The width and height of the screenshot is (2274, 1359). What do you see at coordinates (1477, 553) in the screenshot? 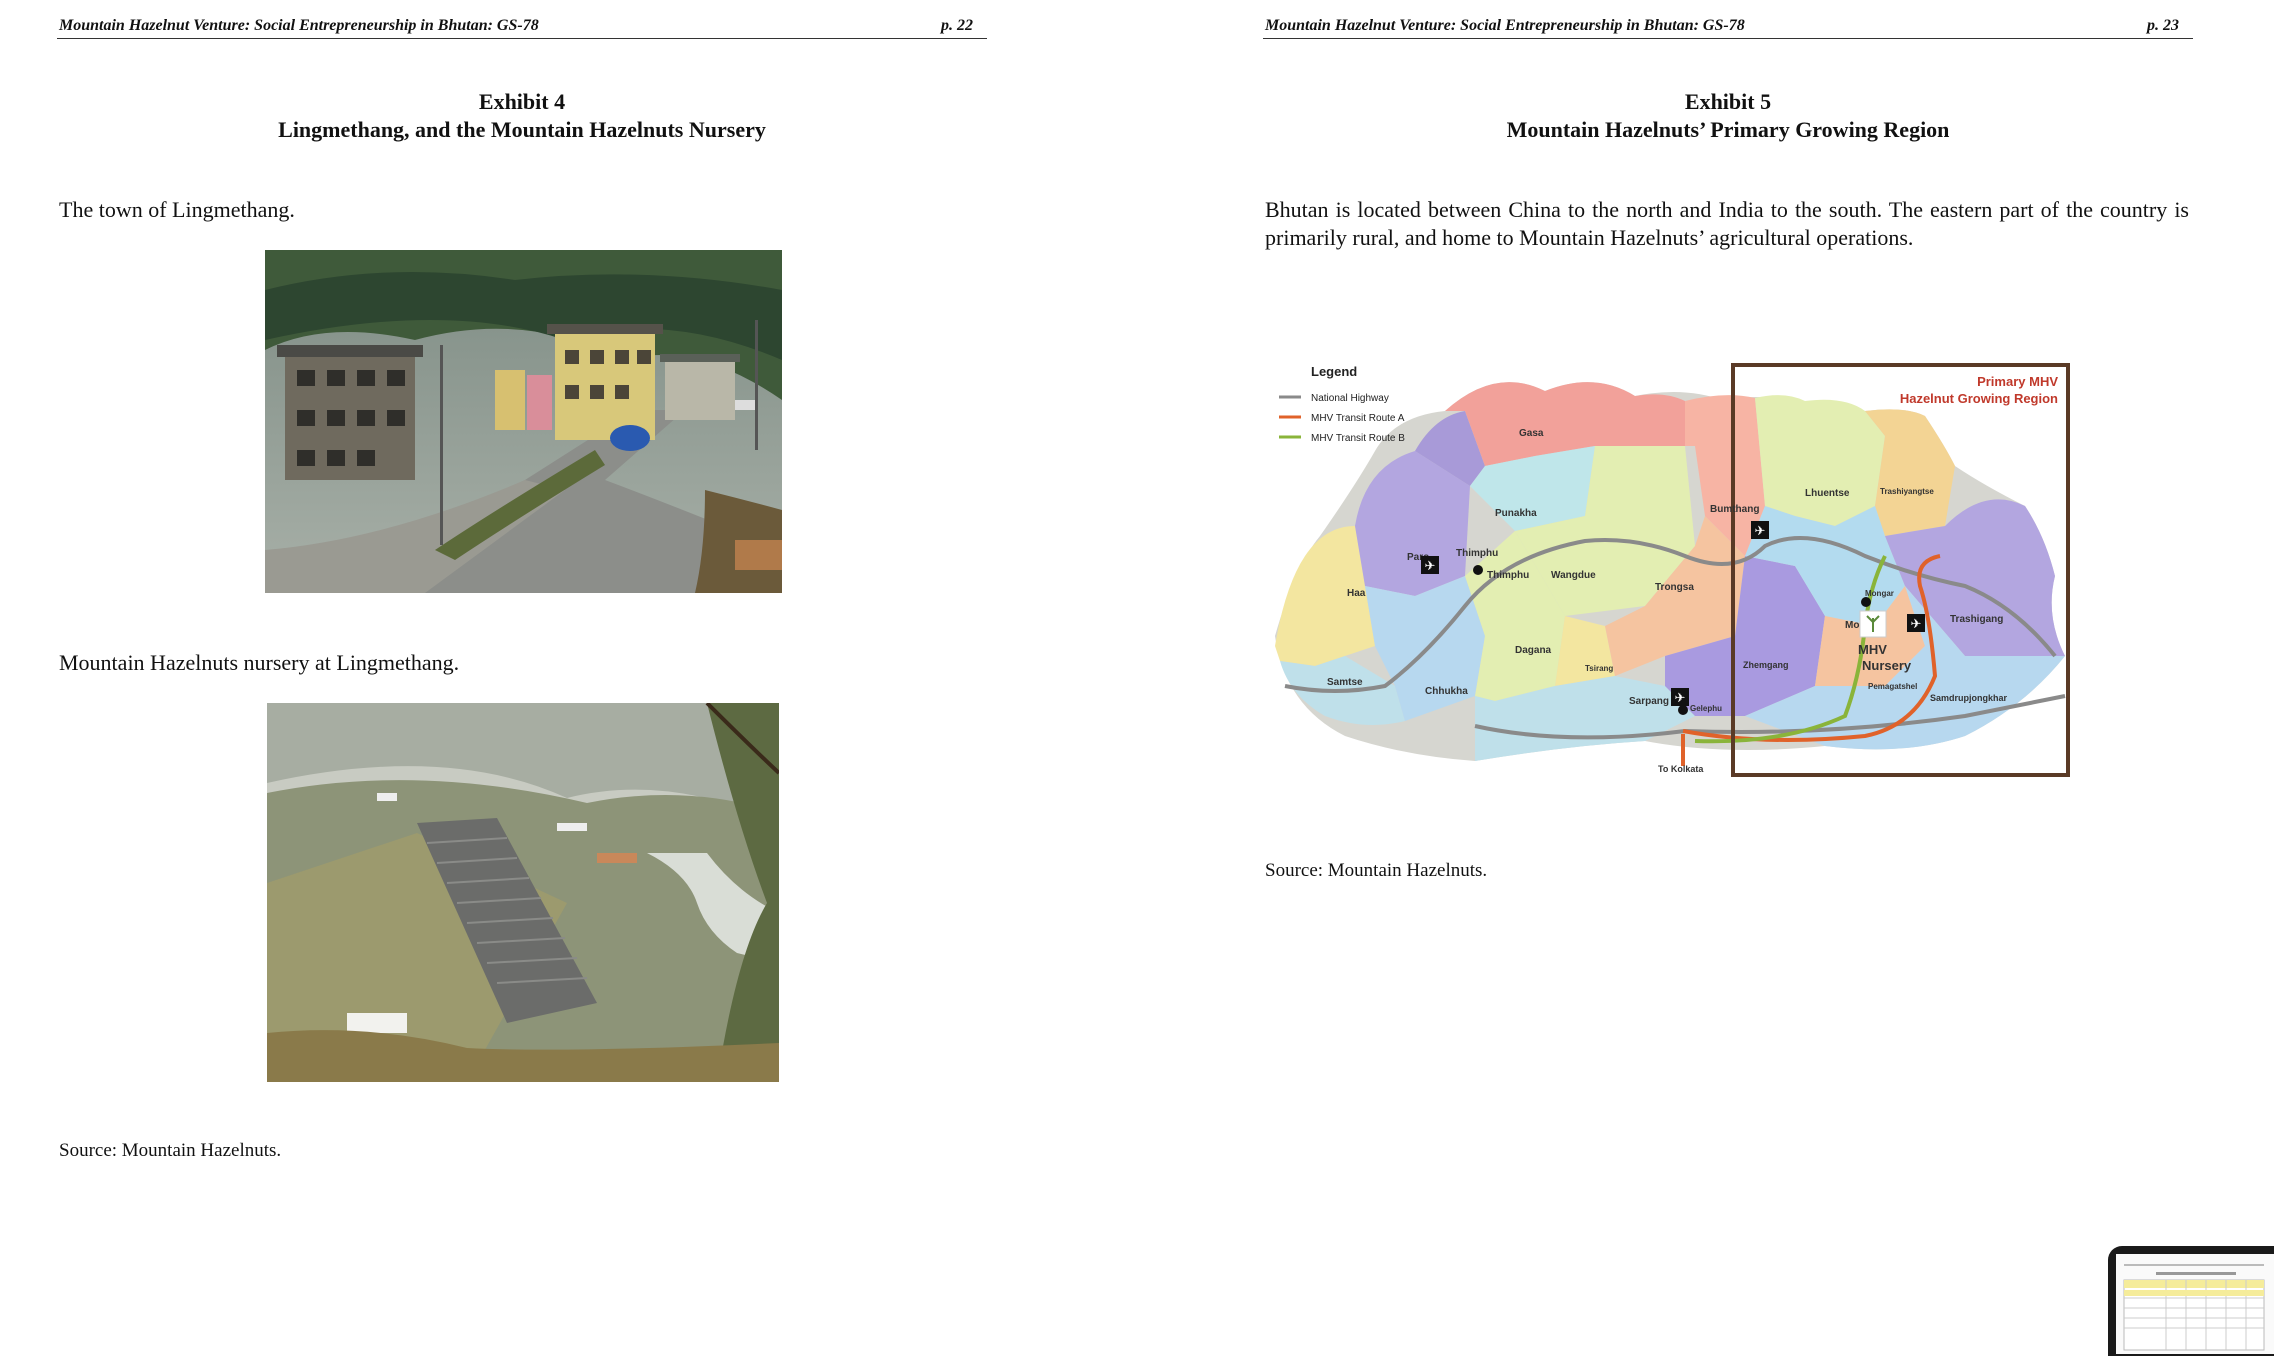
I see `label-thimphu-district: Thimphu` at bounding box center [1477, 553].